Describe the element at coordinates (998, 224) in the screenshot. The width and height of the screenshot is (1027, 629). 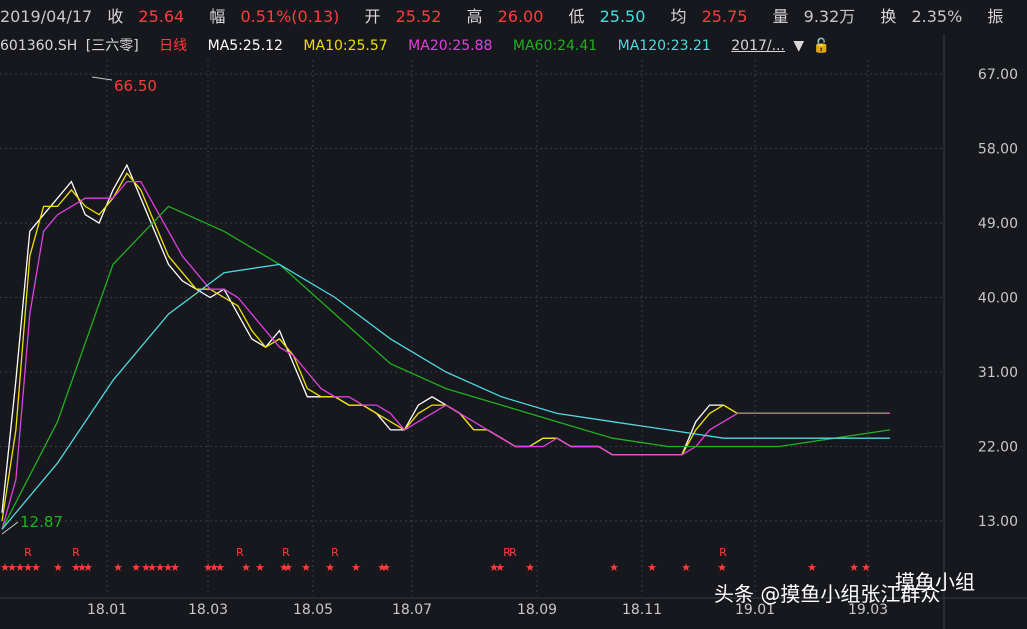
I see `y-tick-label: 49.00` at that location.